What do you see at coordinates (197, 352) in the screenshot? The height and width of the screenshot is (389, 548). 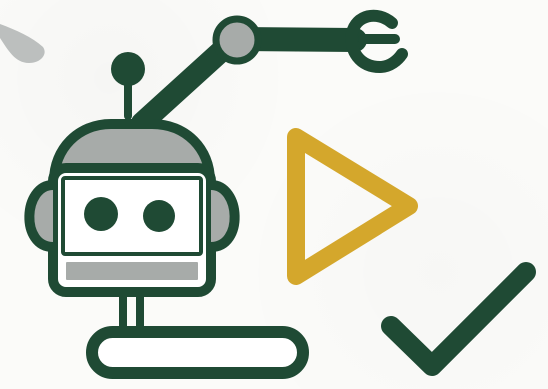 I see `robot-base` at bounding box center [197, 352].